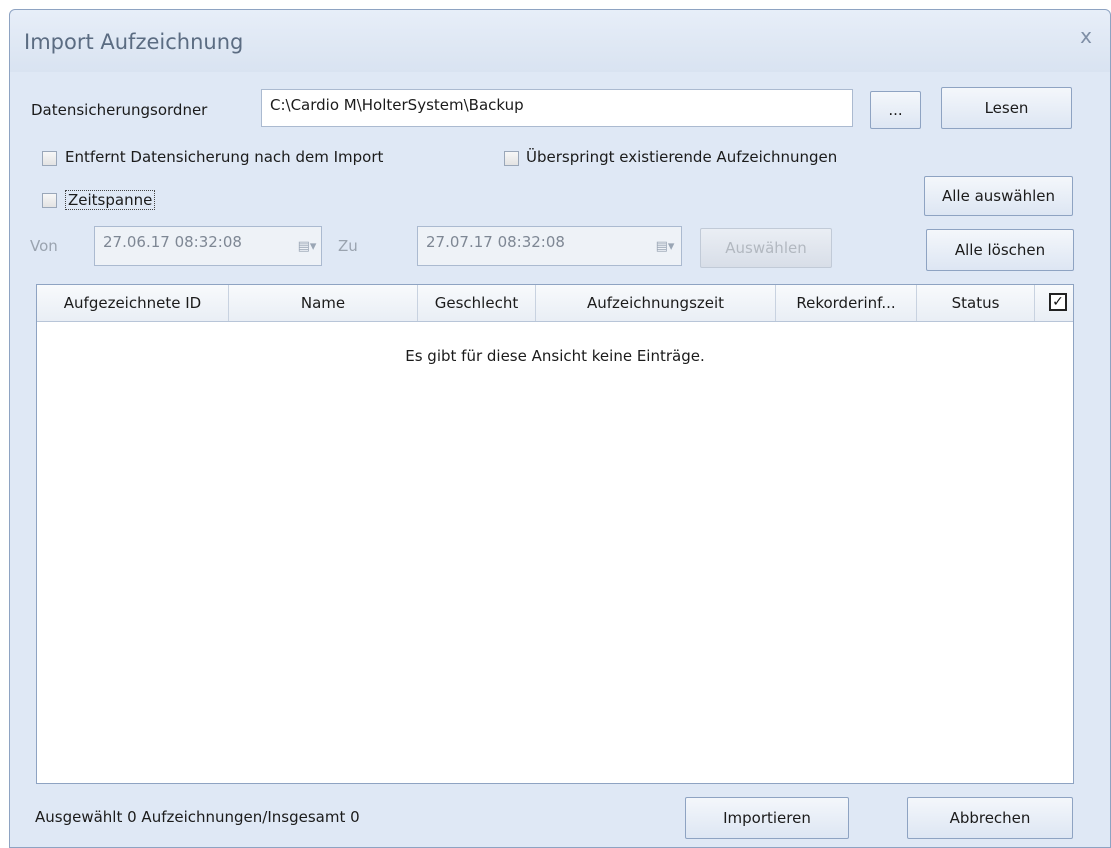 This screenshot has height=848, width=1111. I want to click on column-recorded-id: Aufgezeichnete ID, so click(133, 303).